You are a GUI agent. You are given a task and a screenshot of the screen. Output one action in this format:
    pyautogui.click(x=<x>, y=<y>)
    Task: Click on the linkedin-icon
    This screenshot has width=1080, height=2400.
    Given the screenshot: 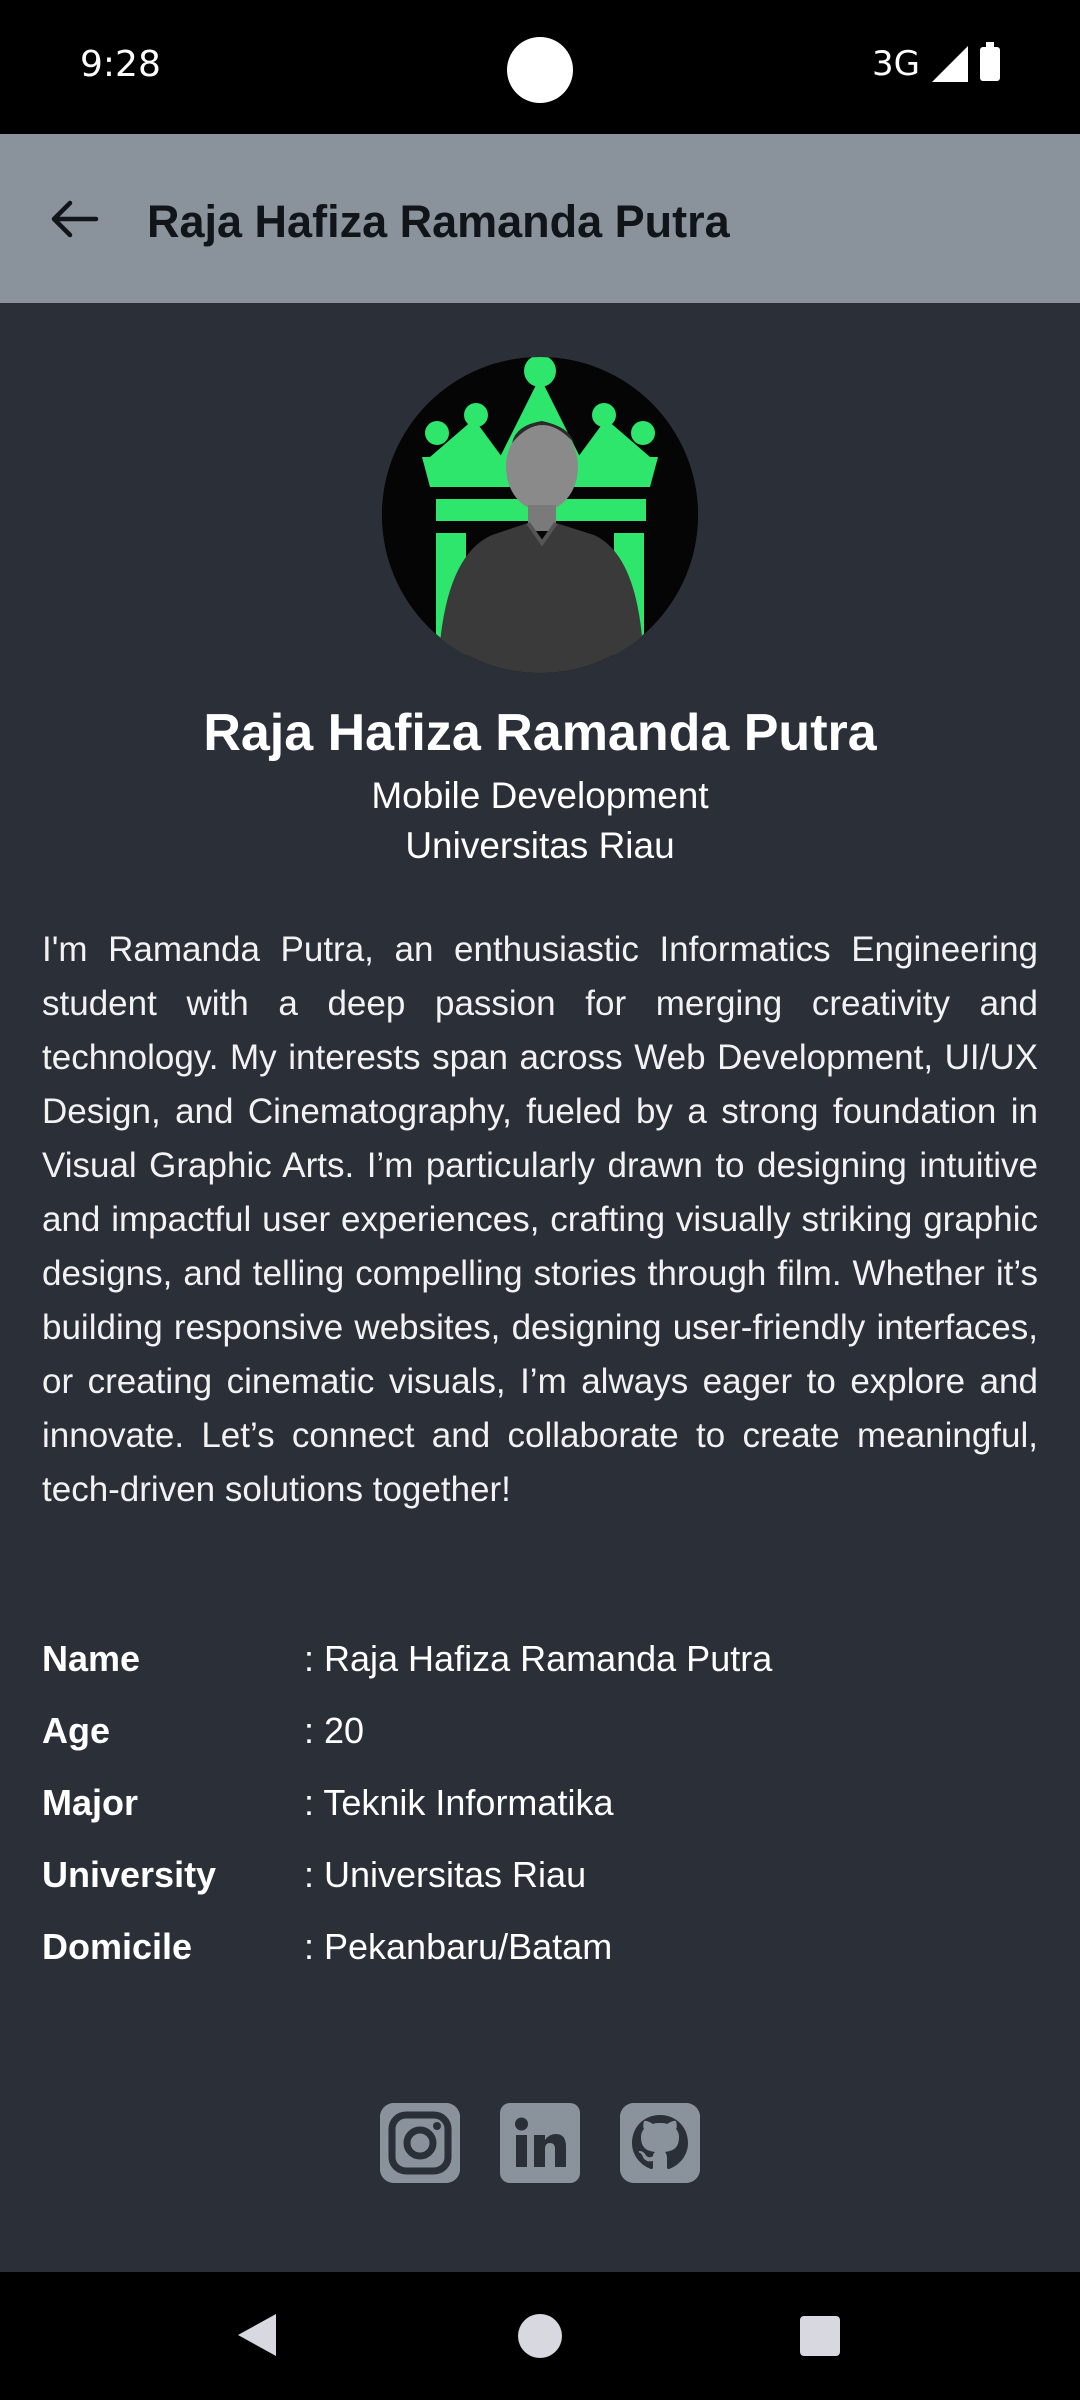 What is the action you would take?
    pyautogui.click(x=540, y=2143)
    